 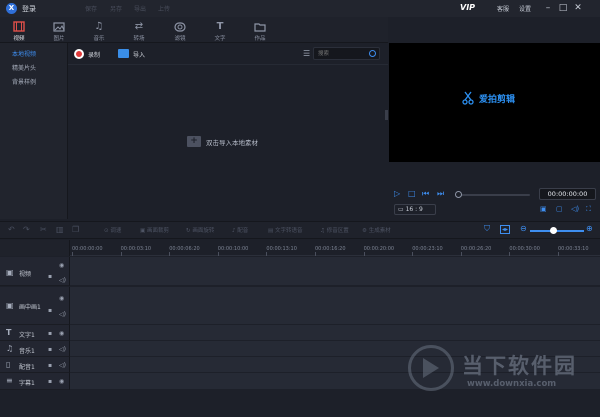 What do you see at coordinates (372, 53) in the screenshot?
I see `search-icon` at bounding box center [372, 53].